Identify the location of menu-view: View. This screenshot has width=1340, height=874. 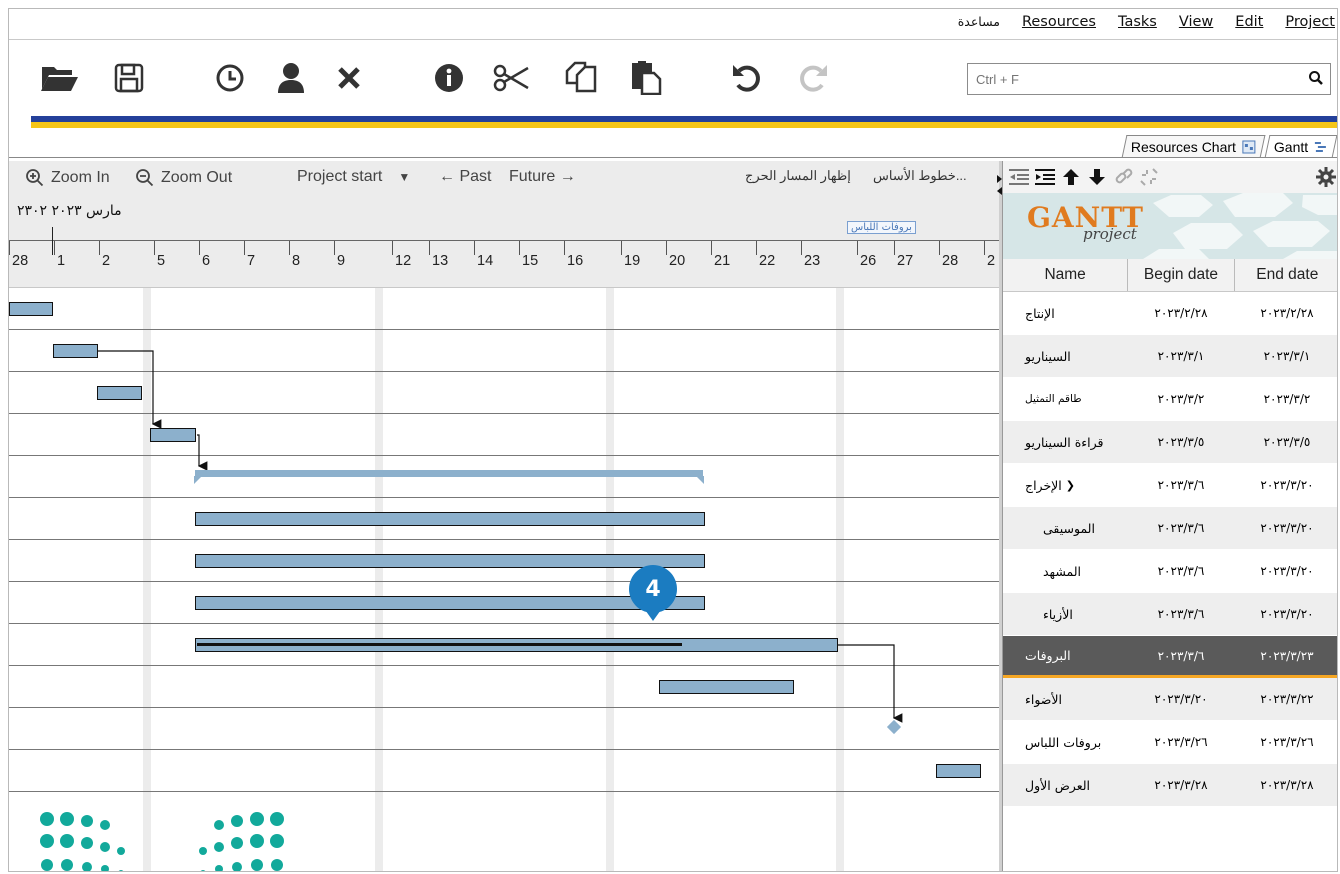
(1196, 22).